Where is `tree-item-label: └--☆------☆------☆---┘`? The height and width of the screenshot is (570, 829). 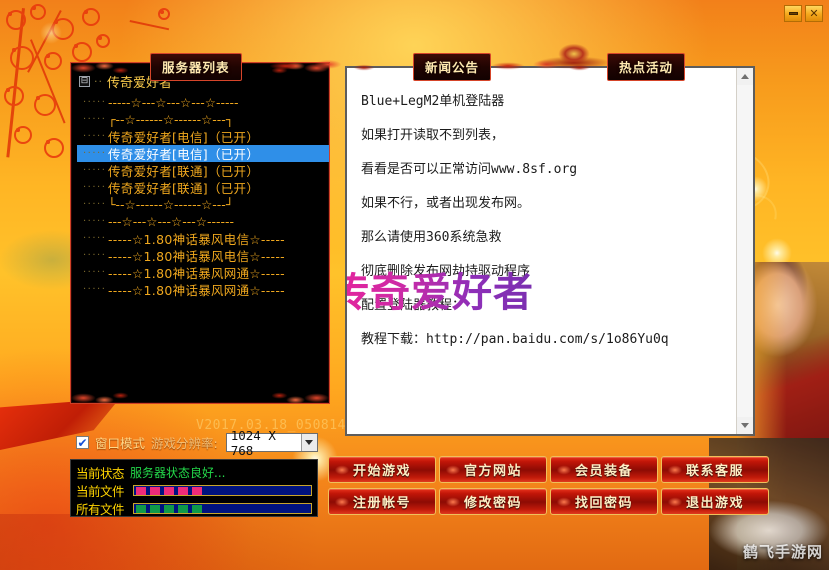
tree-item-label: └--☆------☆------☆---┘ is located at coordinates (171, 204).